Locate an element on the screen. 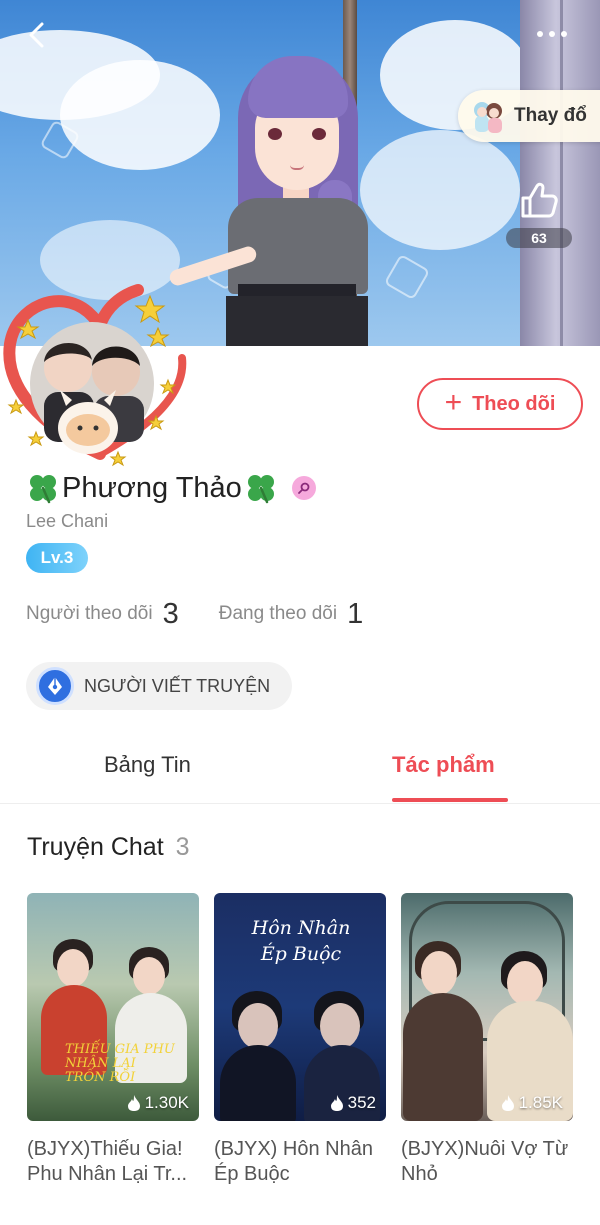 This screenshot has height=1225, width=600. level-badge: Lv.3 is located at coordinates (57, 558).